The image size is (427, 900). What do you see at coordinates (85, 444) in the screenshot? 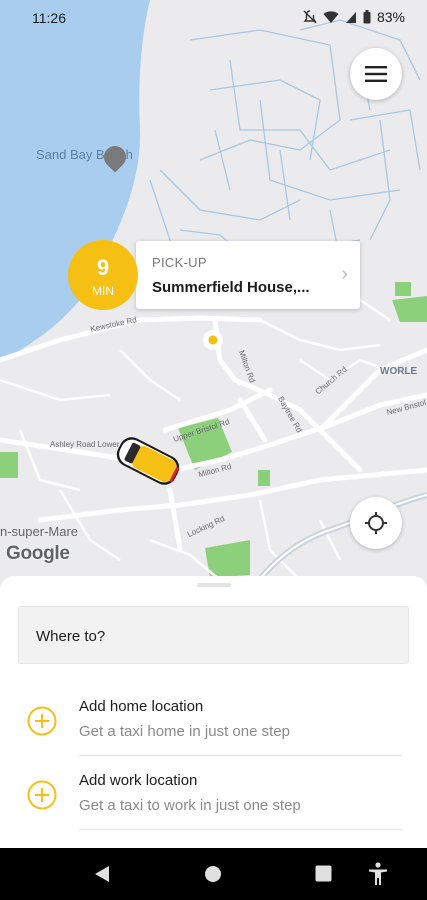
I see `road-label-ashley: Ashley Road Lower` at bounding box center [85, 444].